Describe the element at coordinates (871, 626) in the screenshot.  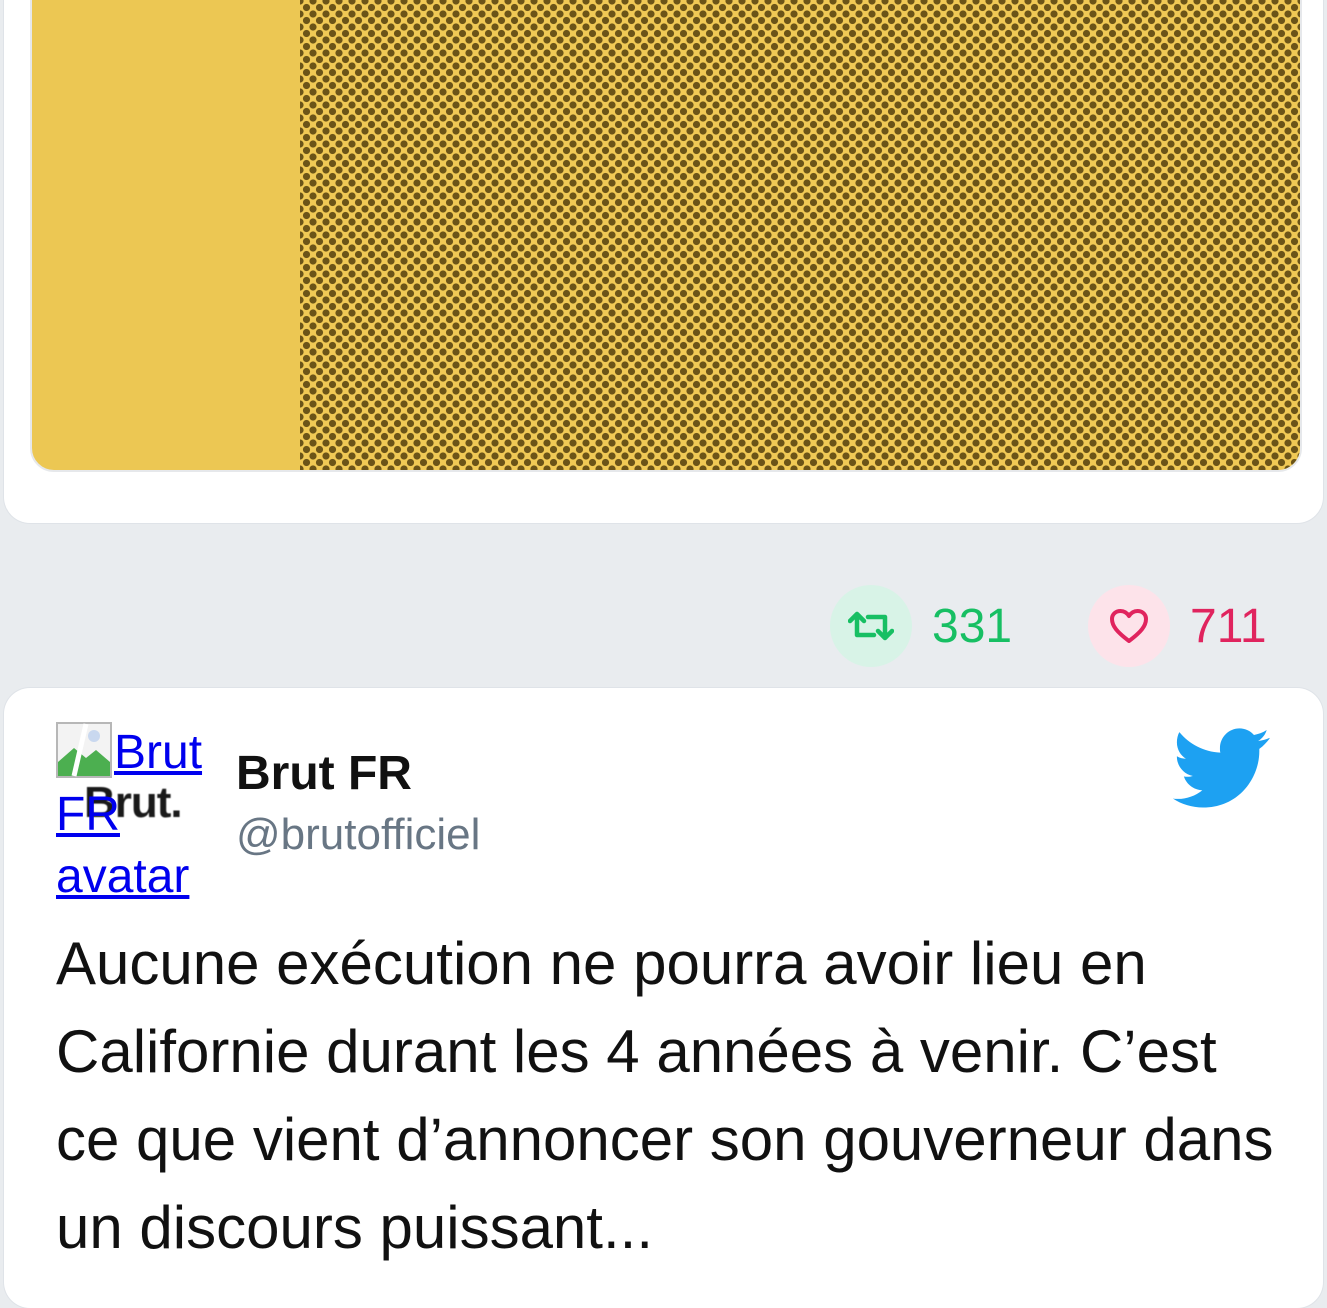
I see `retweet-icon` at that location.